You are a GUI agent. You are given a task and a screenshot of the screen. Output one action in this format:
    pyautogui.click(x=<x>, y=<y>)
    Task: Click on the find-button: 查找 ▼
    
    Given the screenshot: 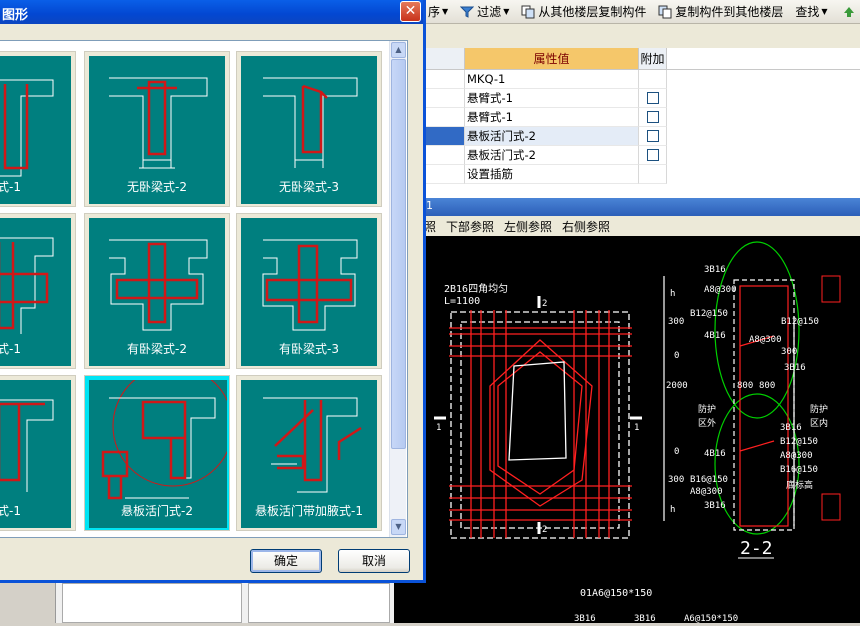 What is the action you would take?
    pyautogui.click(x=811, y=11)
    